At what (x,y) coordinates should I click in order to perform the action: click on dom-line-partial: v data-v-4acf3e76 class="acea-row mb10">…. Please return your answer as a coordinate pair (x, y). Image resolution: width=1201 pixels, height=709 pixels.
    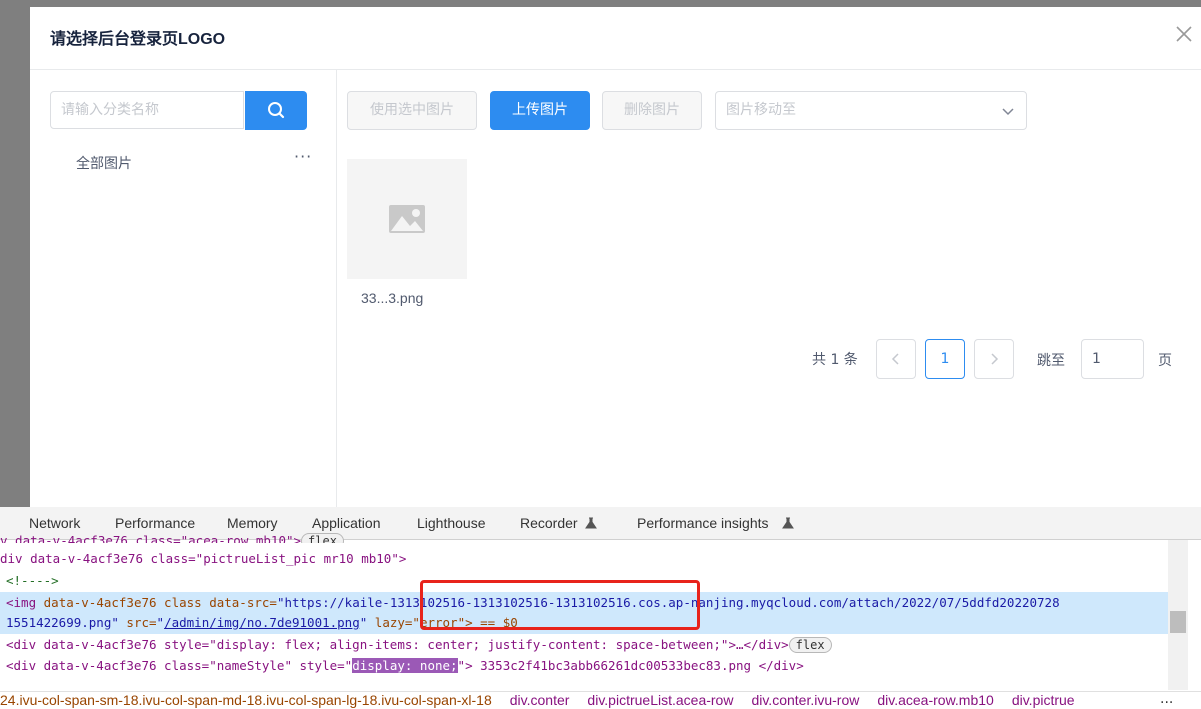
    Looking at the image, I should click on (172, 538).